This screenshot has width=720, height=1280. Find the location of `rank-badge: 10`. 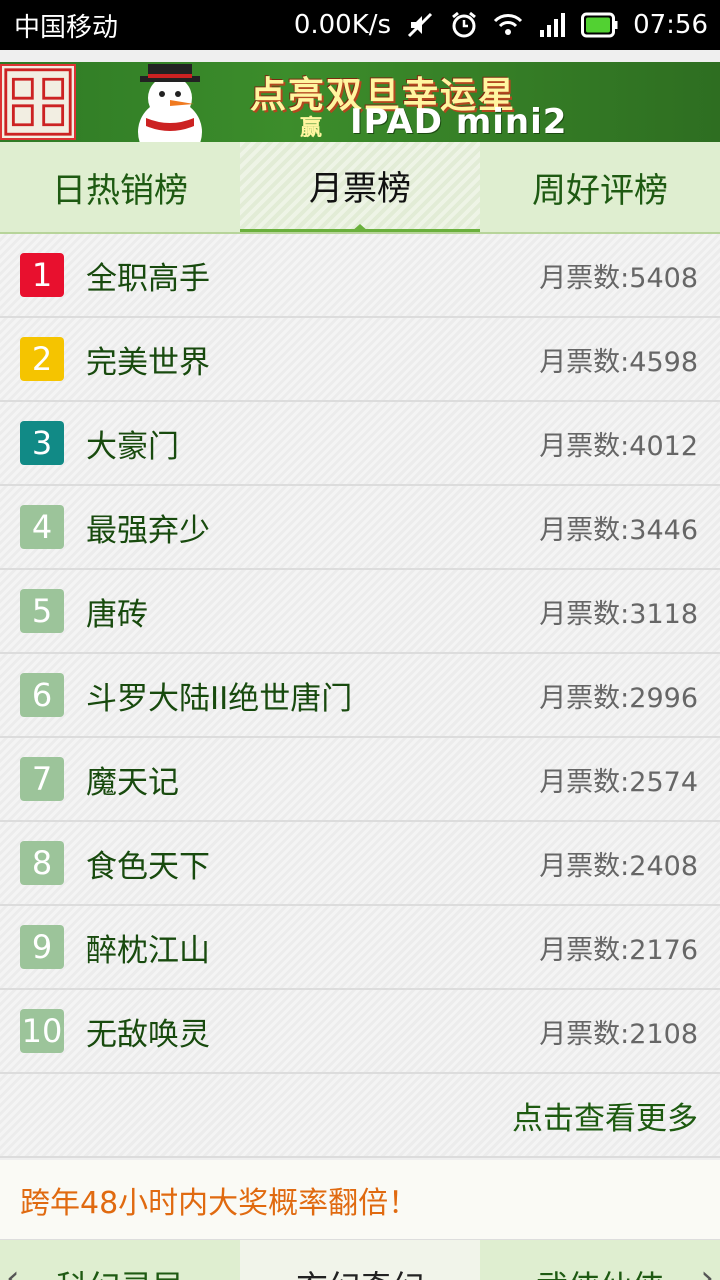

rank-badge: 10 is located at coordinates (42, 1031).